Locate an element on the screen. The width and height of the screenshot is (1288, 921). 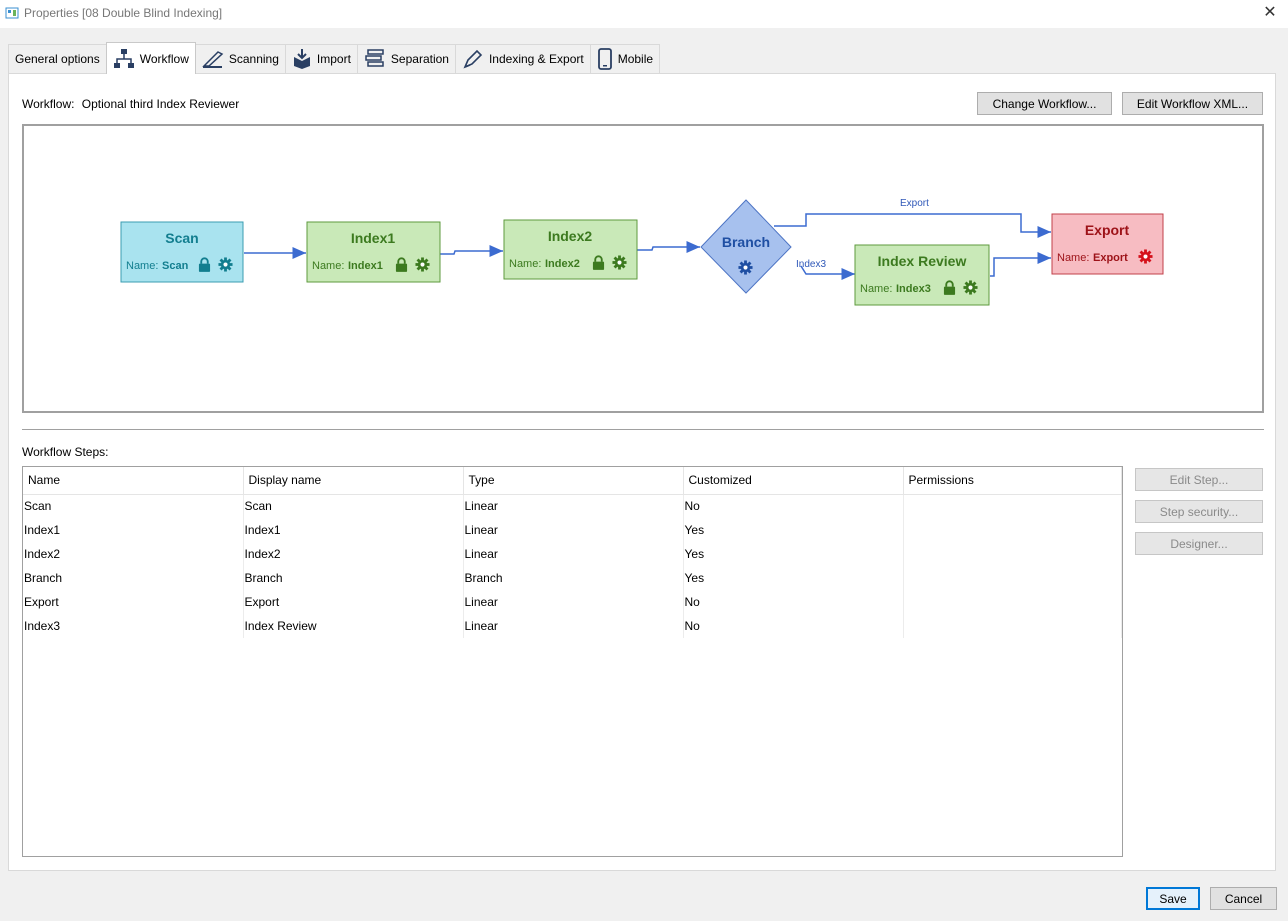
node-branch: Branch is located at coordinates (746, 246).